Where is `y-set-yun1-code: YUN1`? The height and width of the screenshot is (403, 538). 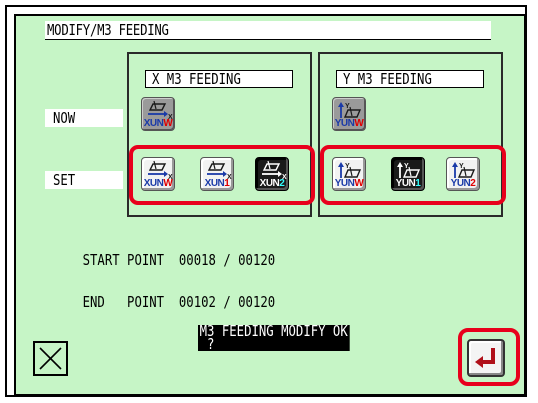 y-set-yun1-code: YUN1 is located at coordinates (408, 183).